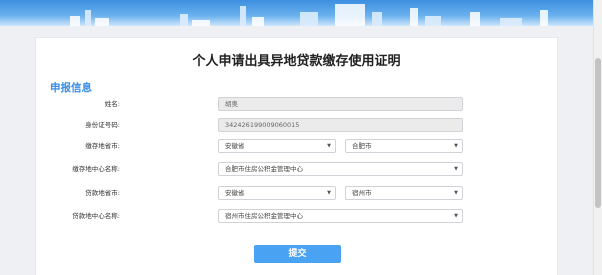 This screenshot has height=275, width=602. What do you see at coordinates (96, 216) in the screenshot?
I see `loan-center-label: 贷款地中心名称:` at bounding box center [96, 216].